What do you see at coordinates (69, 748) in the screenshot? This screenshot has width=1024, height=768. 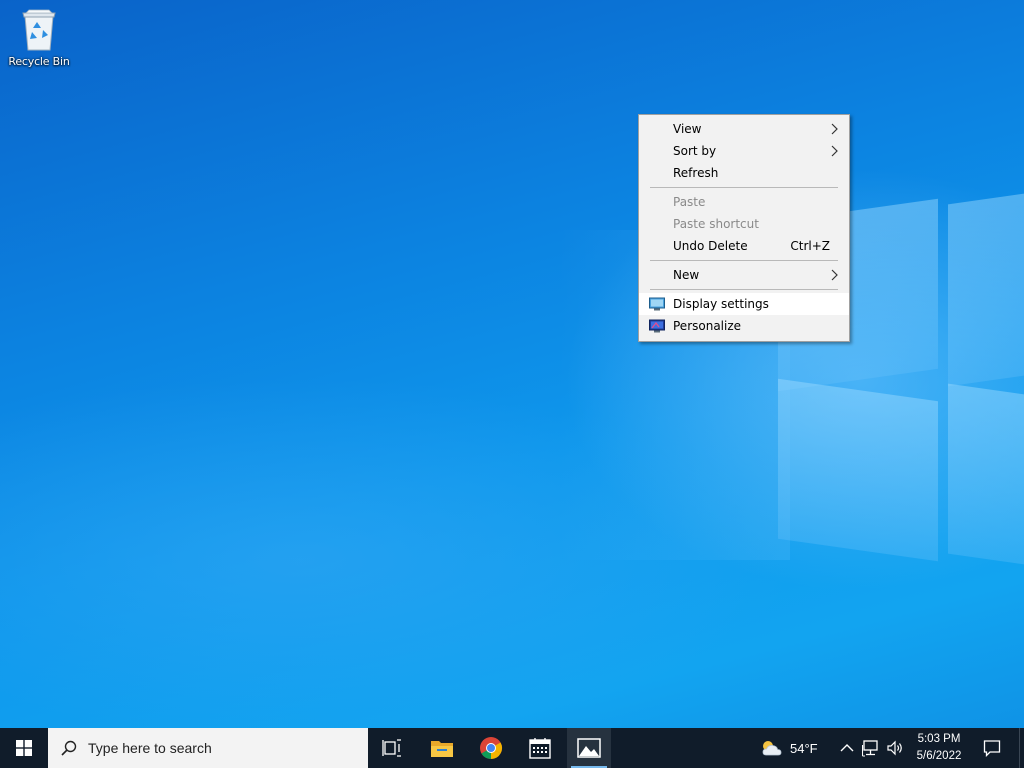 I see `search-icon` at bounding box center [69, 748].